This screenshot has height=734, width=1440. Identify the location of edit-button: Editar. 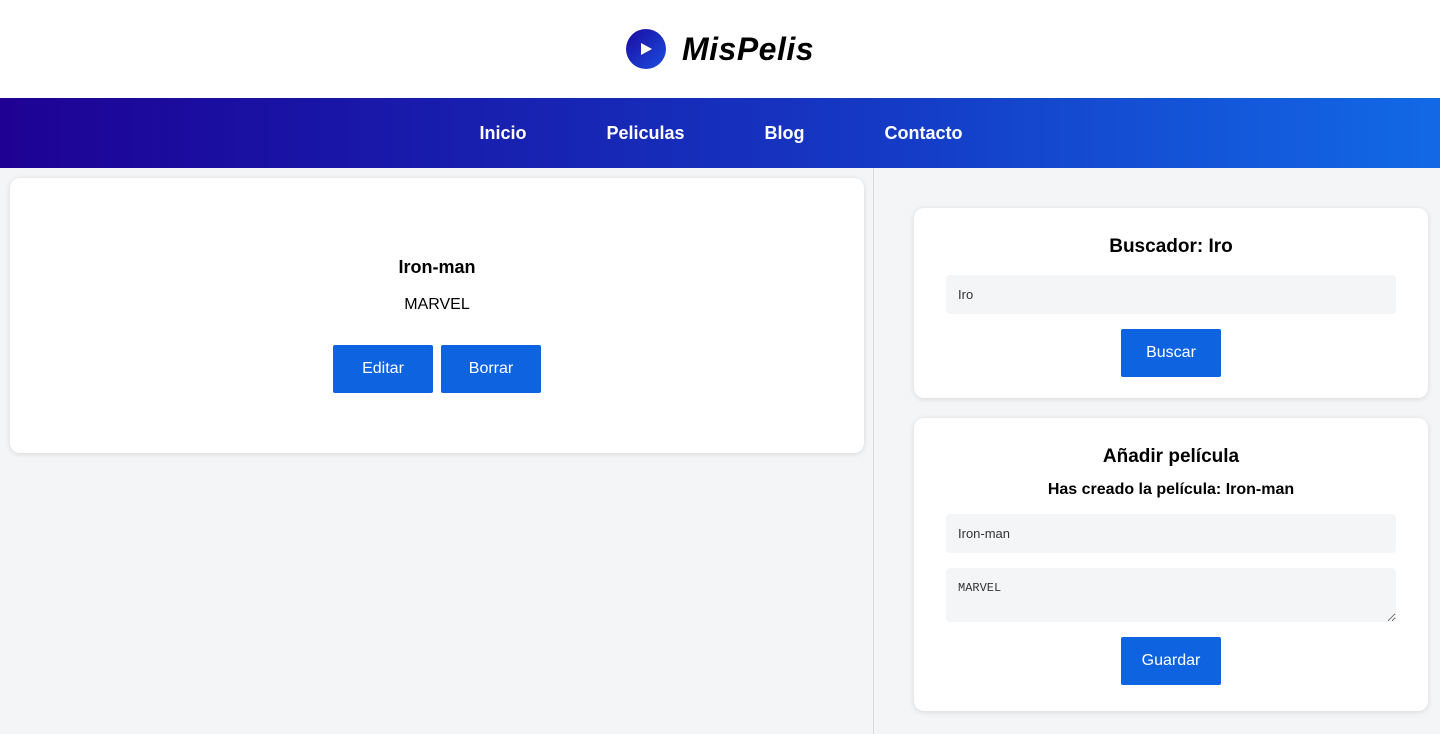
(383, 369).